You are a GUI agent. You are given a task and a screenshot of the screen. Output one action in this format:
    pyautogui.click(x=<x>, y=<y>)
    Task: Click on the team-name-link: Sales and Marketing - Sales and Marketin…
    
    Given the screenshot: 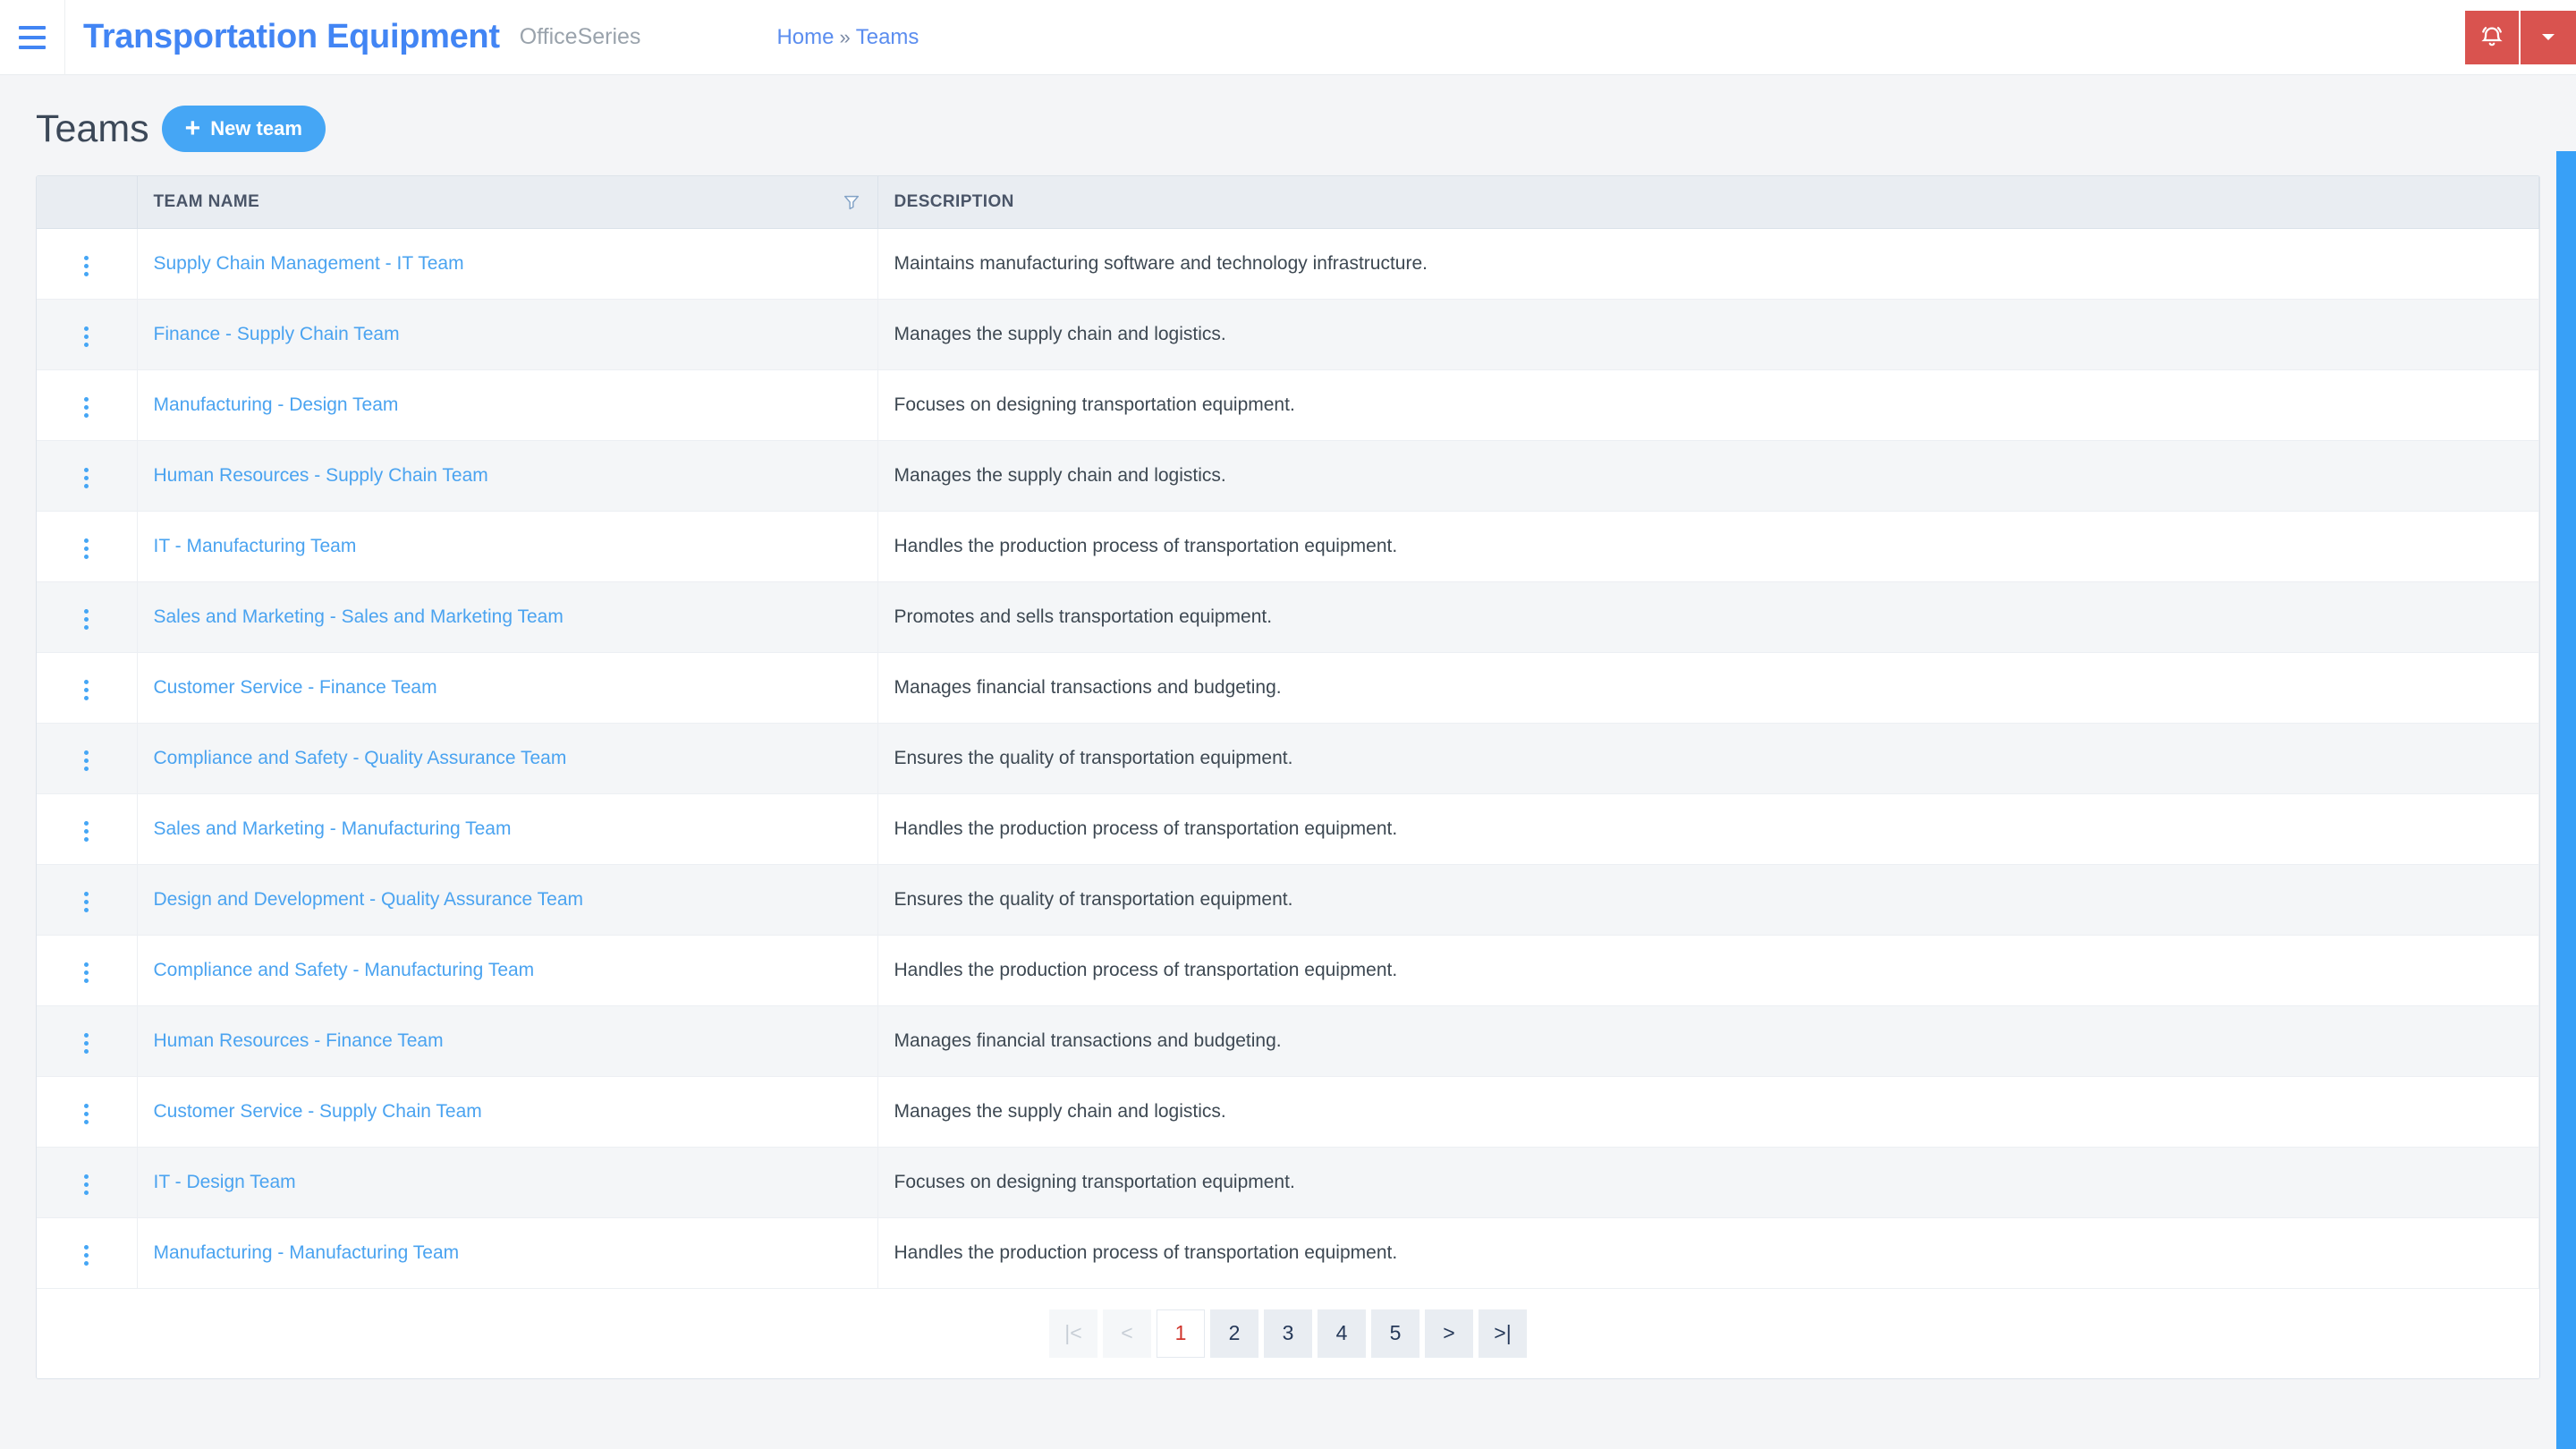 What is the action you would take?
    pyautogui.click(x=359, y=616)
    